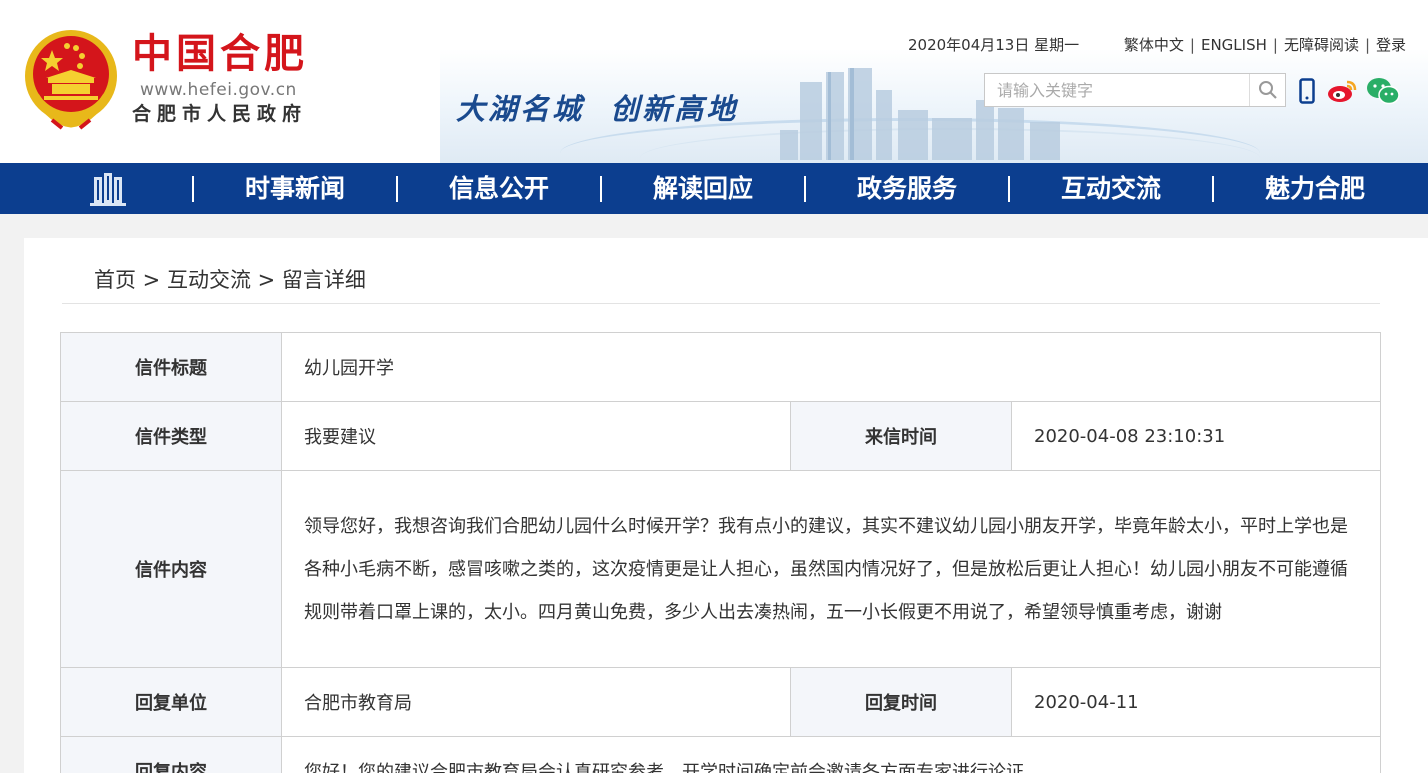 The width and height of the screenshot is (1428, 773). What do you see at coordinates (1154, 45) in the screenshot?
I see `link-traditional-chinese: 繁体中文` at bounding box center [1154, 45].